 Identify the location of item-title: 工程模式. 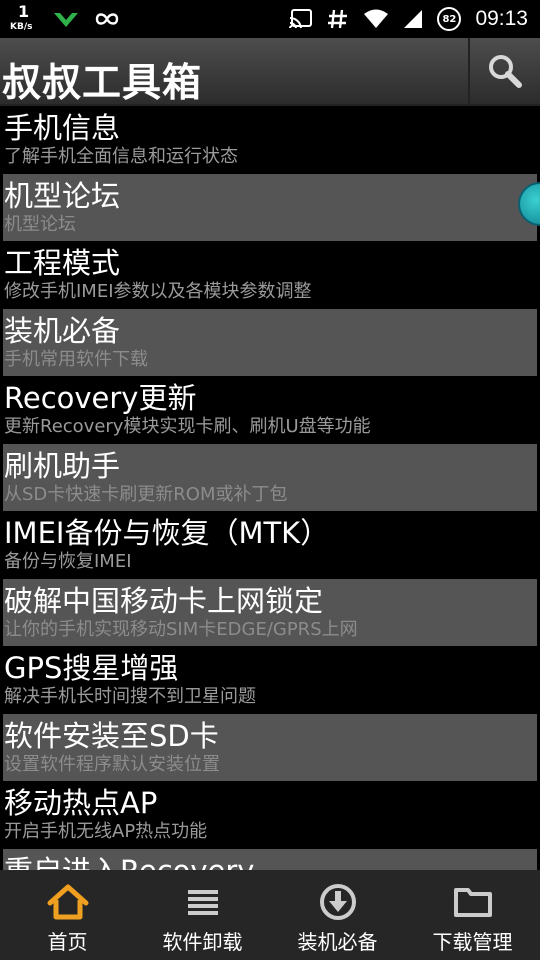
(62, 263).